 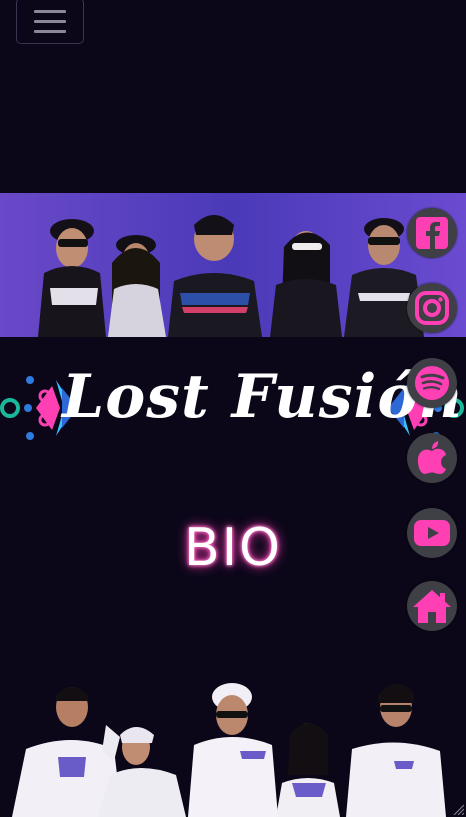 I want to click on apple-icon, so click(x=431, y=457).